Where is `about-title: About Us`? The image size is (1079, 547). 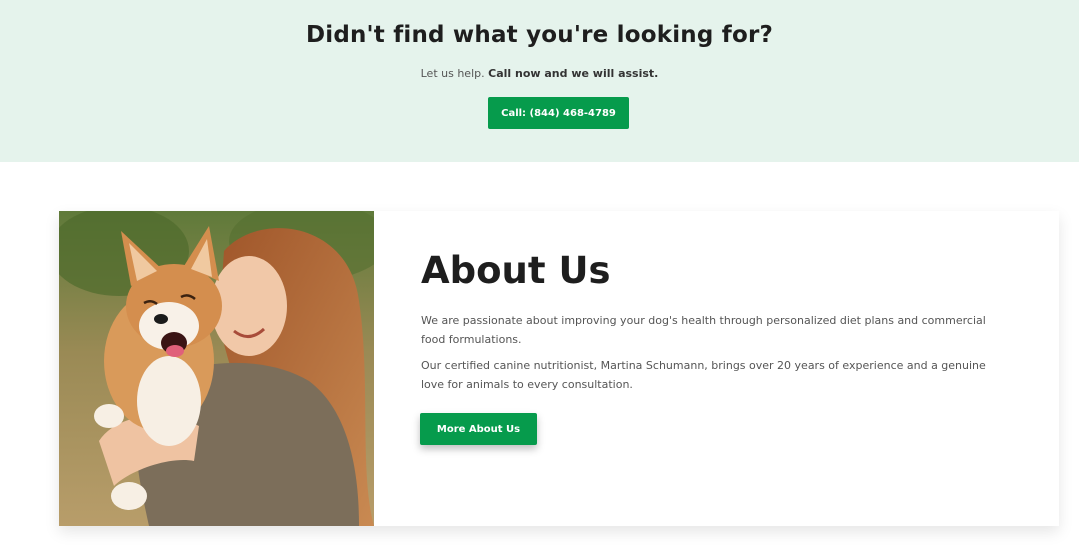
about-title: About Us is located at coordinates (516, 270).